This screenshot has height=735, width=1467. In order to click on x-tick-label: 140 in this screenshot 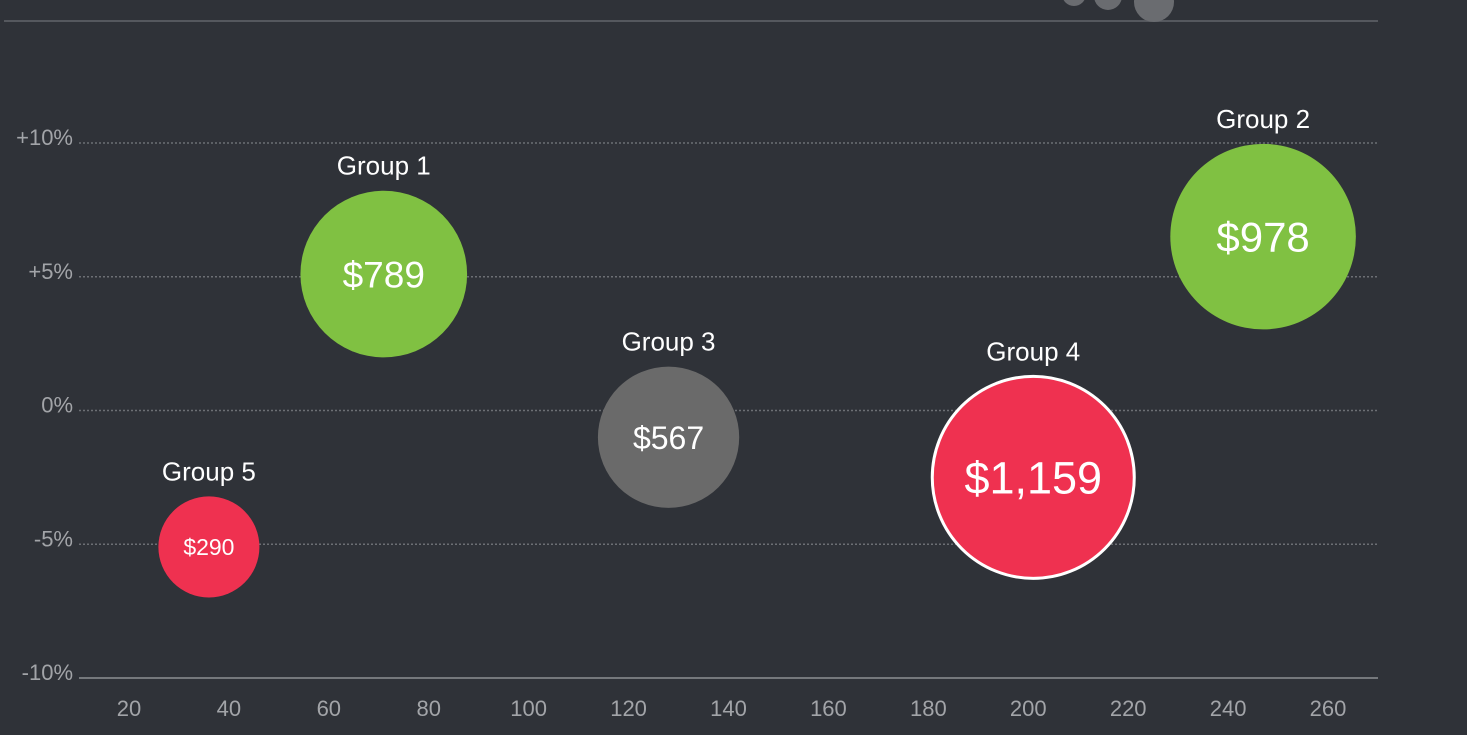, I will do `click(728, 708)`.